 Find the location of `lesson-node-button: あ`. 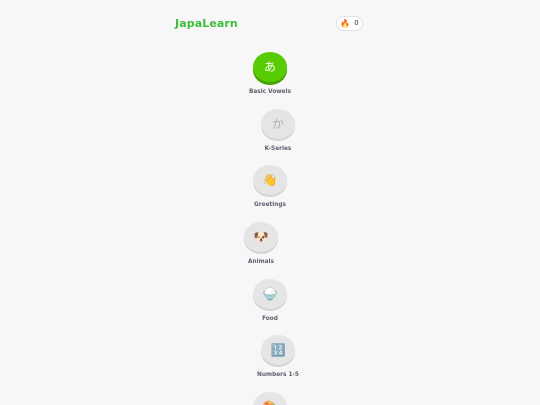

lesson-node-button: あ is located at coordinates (270, 67).